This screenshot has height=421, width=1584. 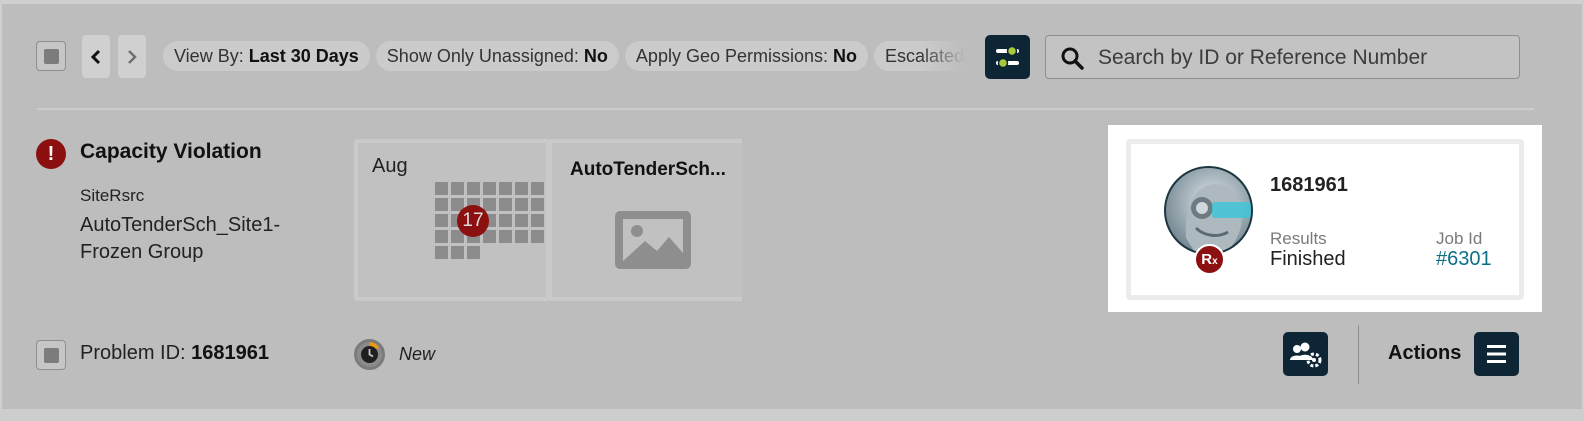 What do you see at coordinates (133, 353) in the screenshot?
I see `problem-id-label: Problem ID:` at bounding box center [133, 353].